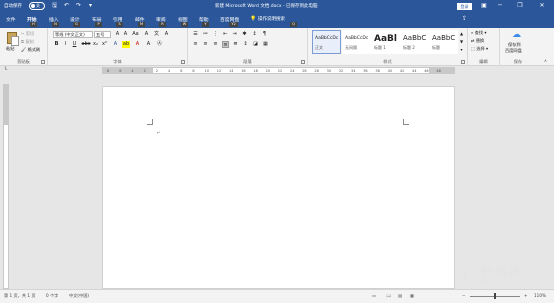 The image size is (554, 303). What do you see at coordinates (215, 44) in the screenshot?
I see `align-right-icon: ≡` at bounding box center [215, 44].